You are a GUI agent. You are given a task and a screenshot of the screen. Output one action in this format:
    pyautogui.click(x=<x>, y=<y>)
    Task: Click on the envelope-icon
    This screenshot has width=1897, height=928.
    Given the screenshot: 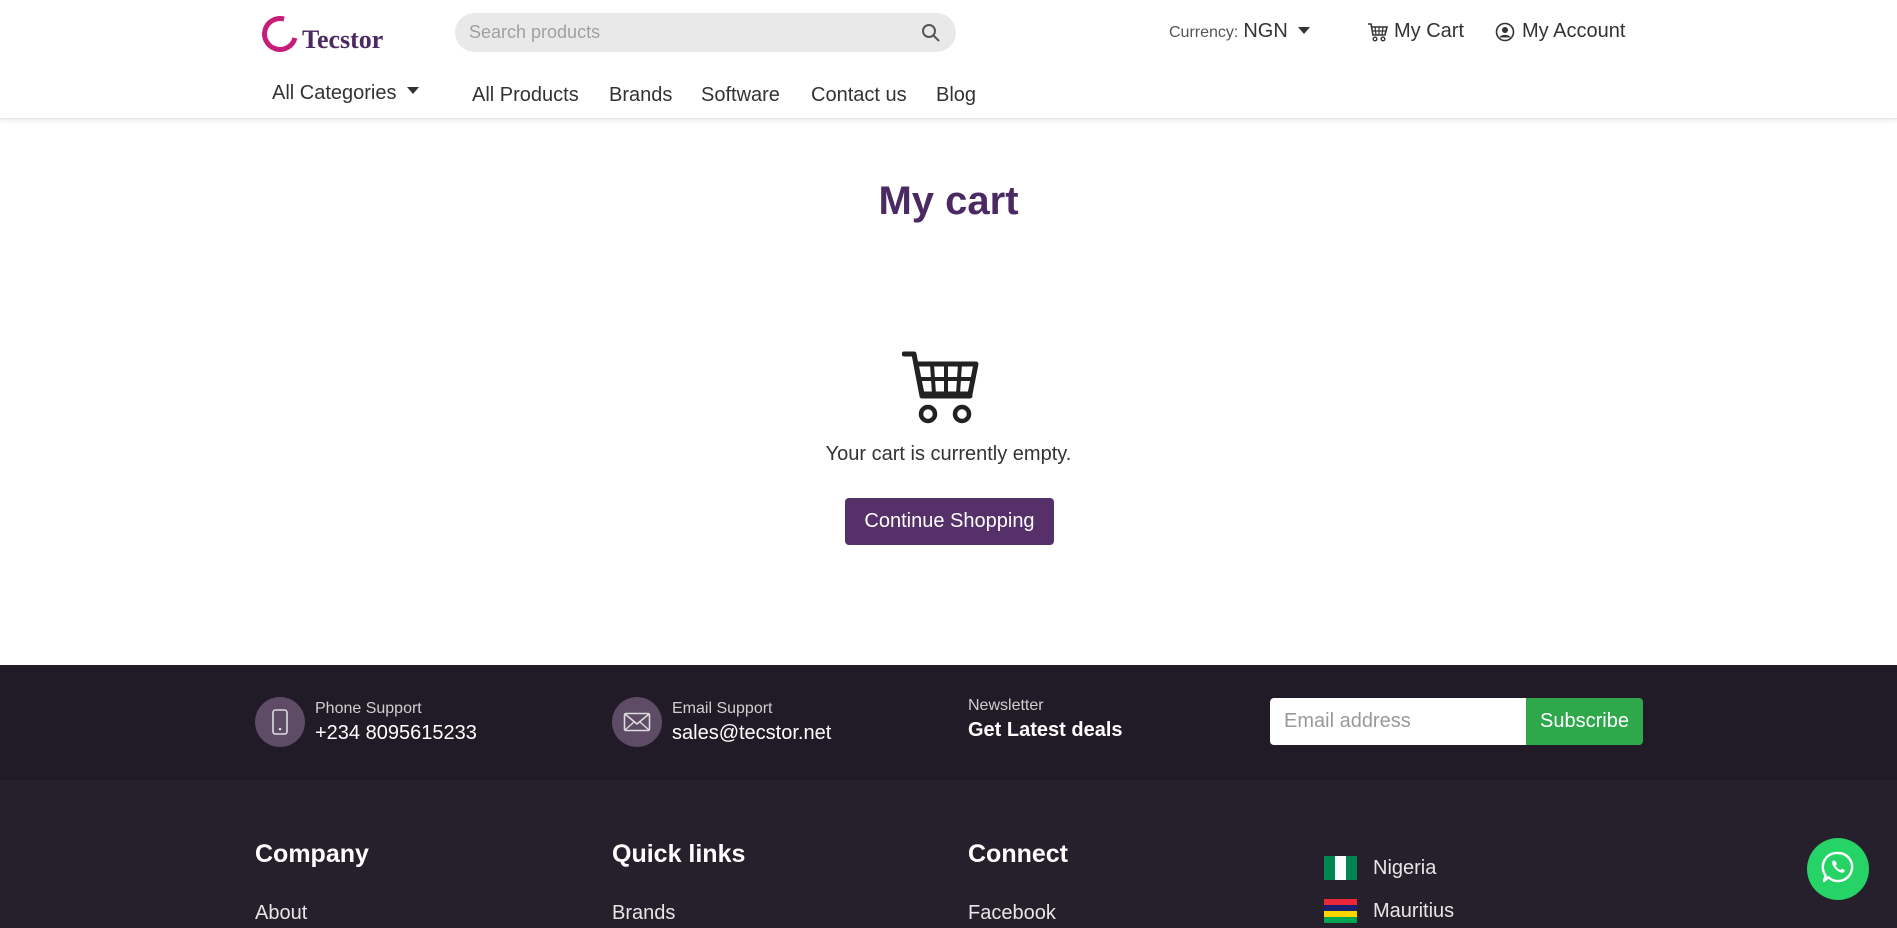 What is the action you would take?
    pyautogui.click(x=637, y=722)
    